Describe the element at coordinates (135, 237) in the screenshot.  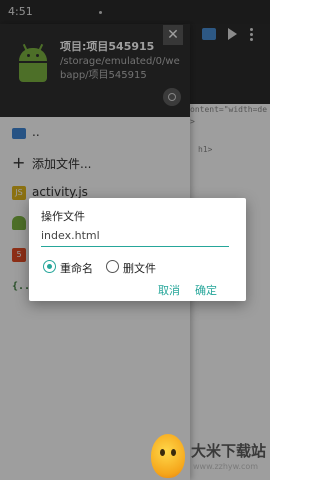
I see `filename-input: index.html` at that location.